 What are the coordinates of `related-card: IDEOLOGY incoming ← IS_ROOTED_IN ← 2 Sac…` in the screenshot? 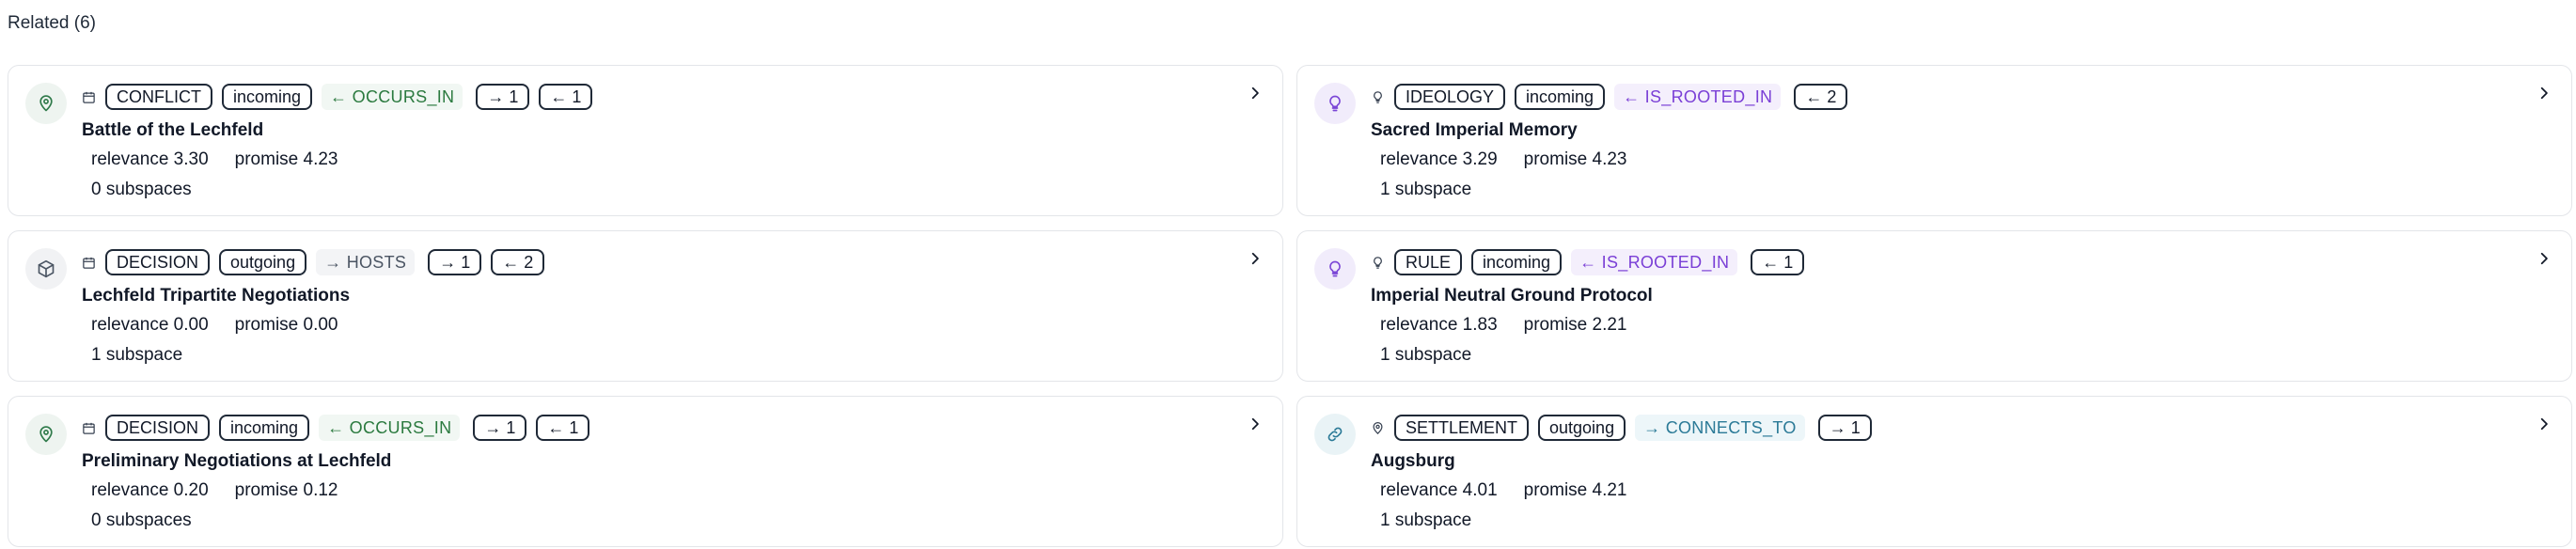 It's located at (1934, 140).